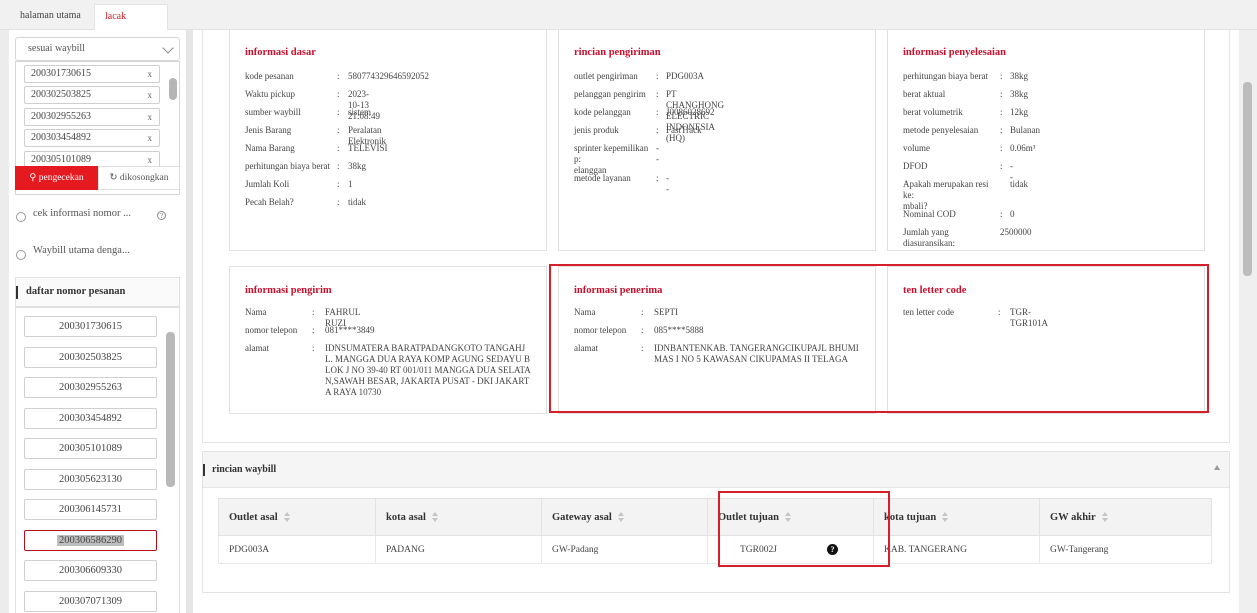  I want to click on row-key: Jumlah Koli, so click(267, 184).